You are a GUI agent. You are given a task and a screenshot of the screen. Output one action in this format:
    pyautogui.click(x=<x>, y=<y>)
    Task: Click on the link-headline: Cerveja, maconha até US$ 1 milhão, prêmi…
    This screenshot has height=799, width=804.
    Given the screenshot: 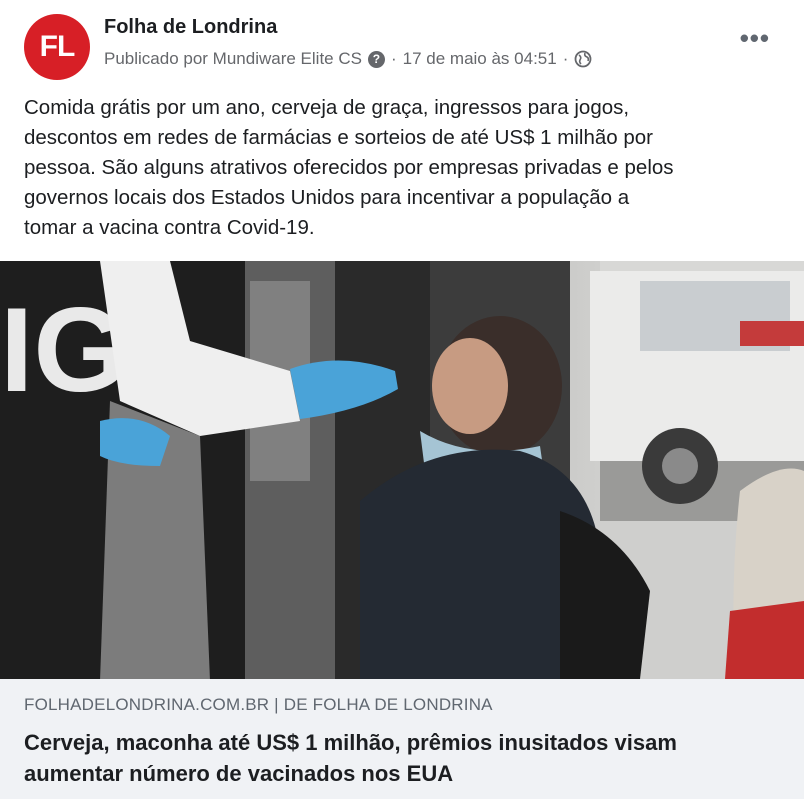 What is the action you would take?
    pyautogui.click(x=394, y=758)
    